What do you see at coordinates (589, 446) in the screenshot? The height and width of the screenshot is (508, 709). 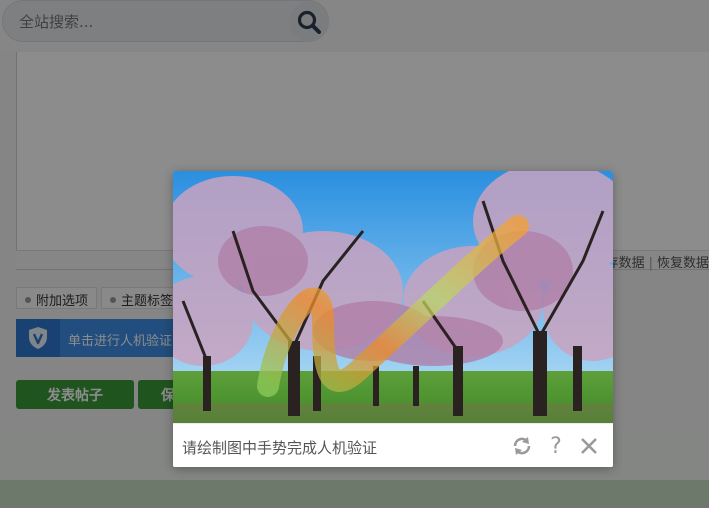 I see `close-icon` at bounding box center [589, 446].